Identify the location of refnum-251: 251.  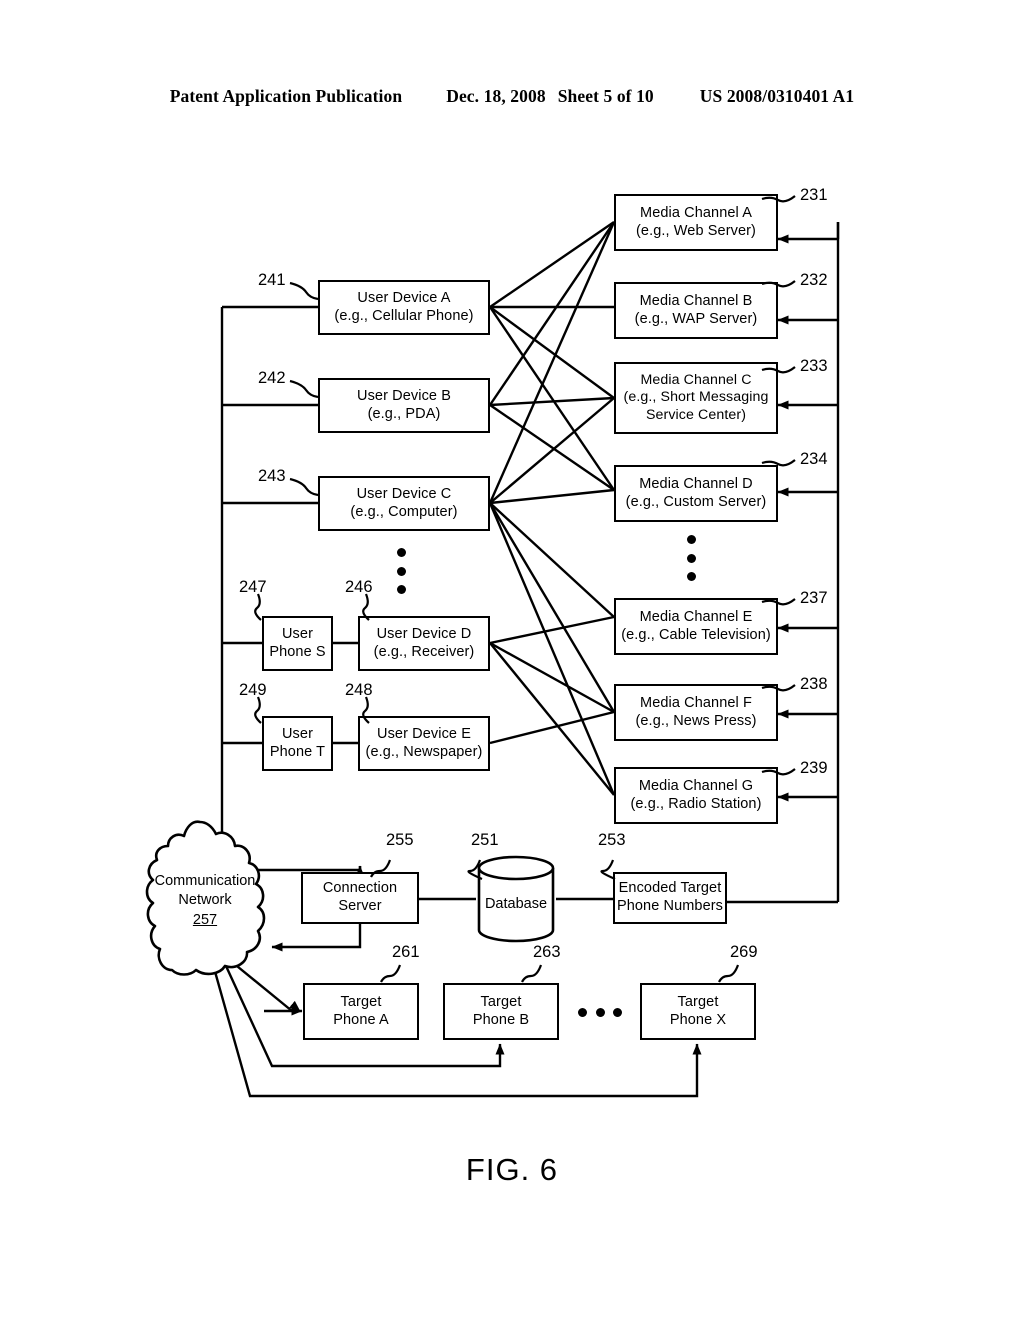
(485, 840).